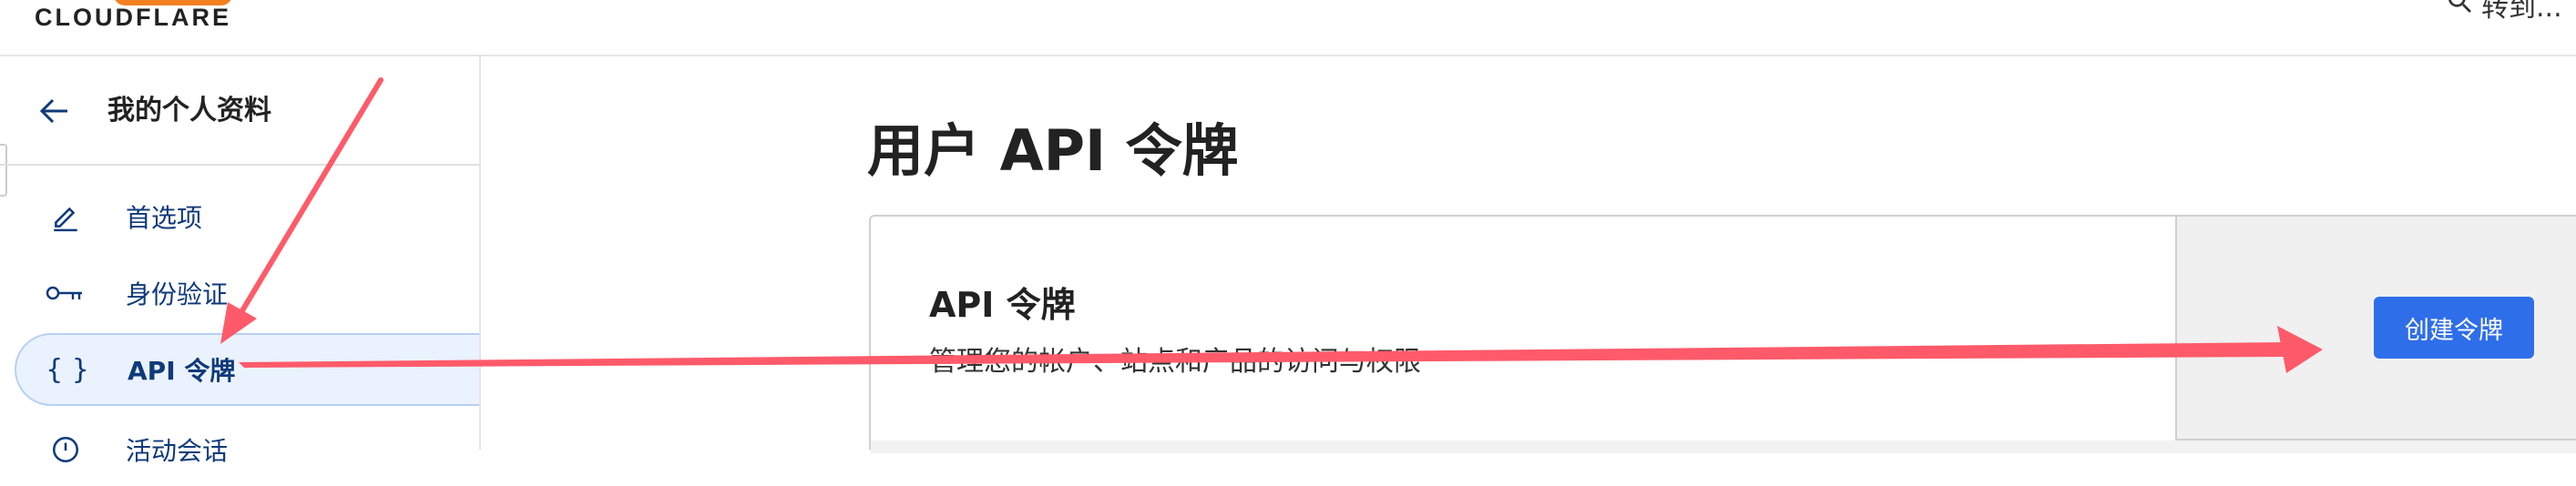 This screenshot has height=486, width=2576. I want to click on arrow-left-icon, so click(53, 111).